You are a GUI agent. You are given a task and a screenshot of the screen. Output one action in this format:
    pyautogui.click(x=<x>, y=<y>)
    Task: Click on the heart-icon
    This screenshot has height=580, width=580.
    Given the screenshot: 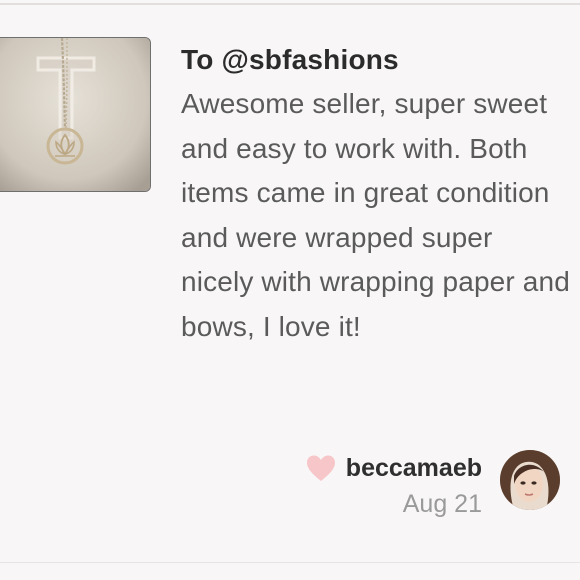 What is the action you would take?
    pyautogui.click(x=320, y=468)
    